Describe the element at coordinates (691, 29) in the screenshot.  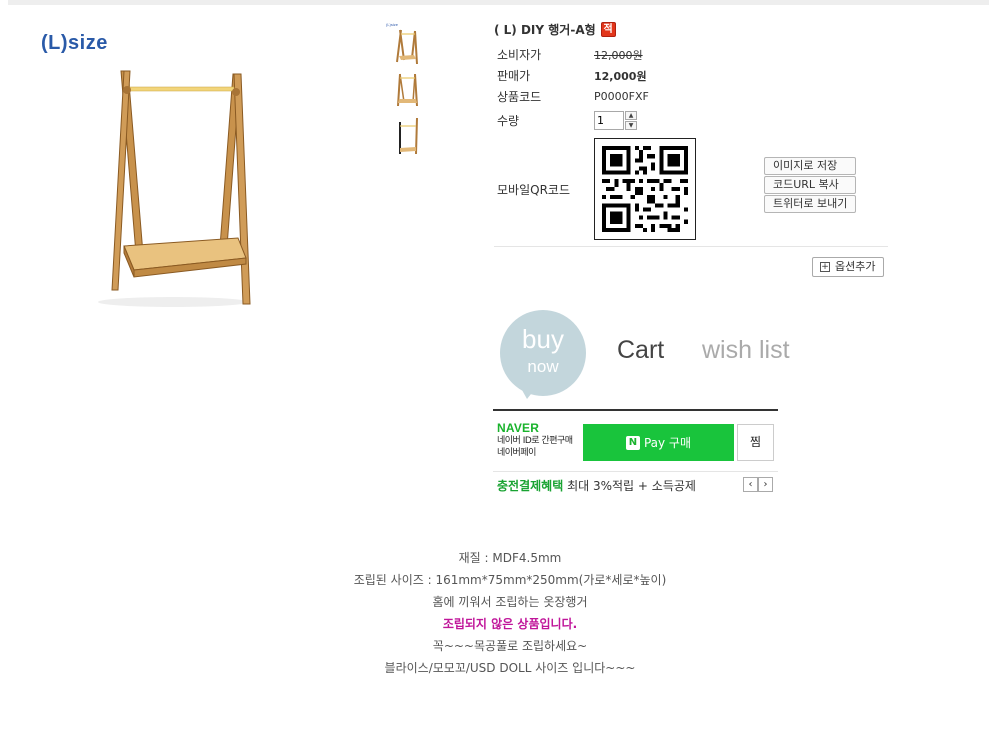
I see `title-row: ( L) DIY 행거-A형 적` at that location.